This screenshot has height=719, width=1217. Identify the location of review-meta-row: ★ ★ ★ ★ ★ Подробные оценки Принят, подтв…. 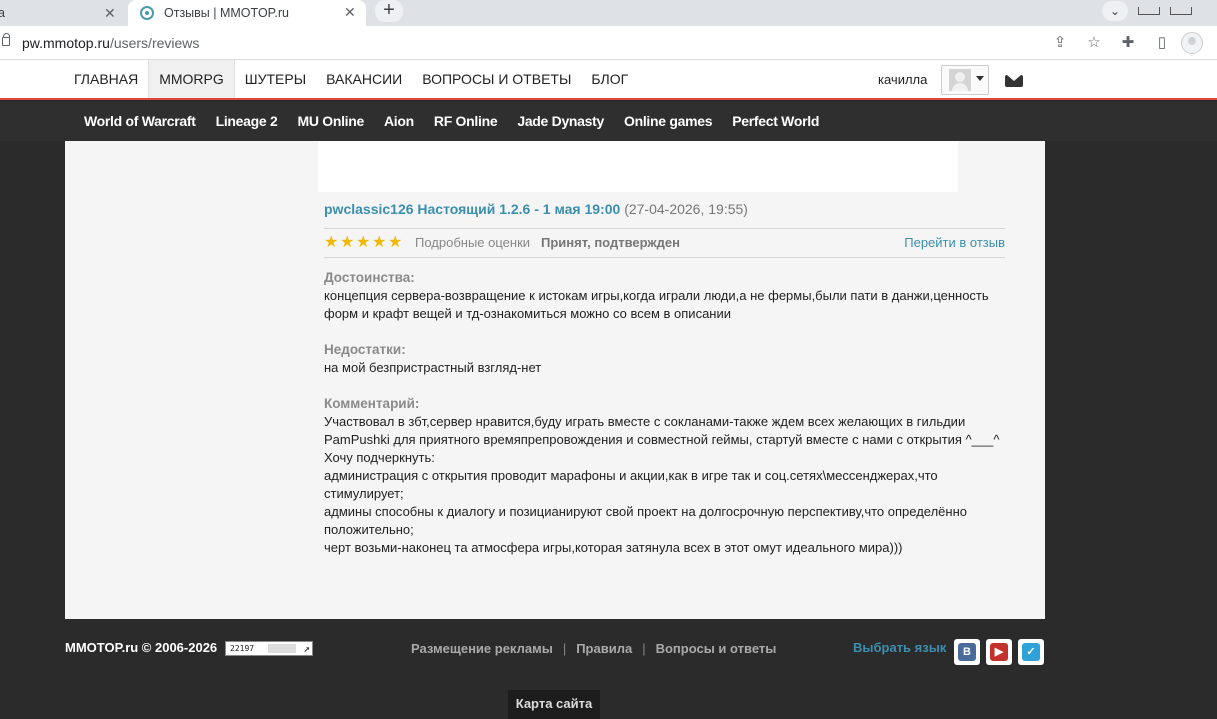
(664, 243).